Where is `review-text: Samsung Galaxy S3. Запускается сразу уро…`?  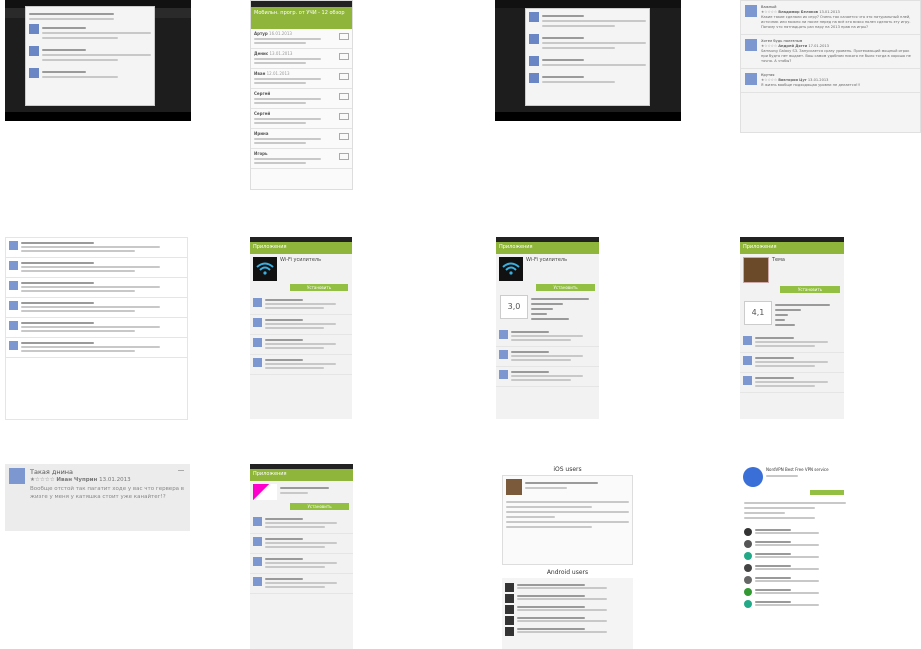 review-text: Samsung Galaxy S3. Запускается сразу уро… is located at coordinates (836, 56).